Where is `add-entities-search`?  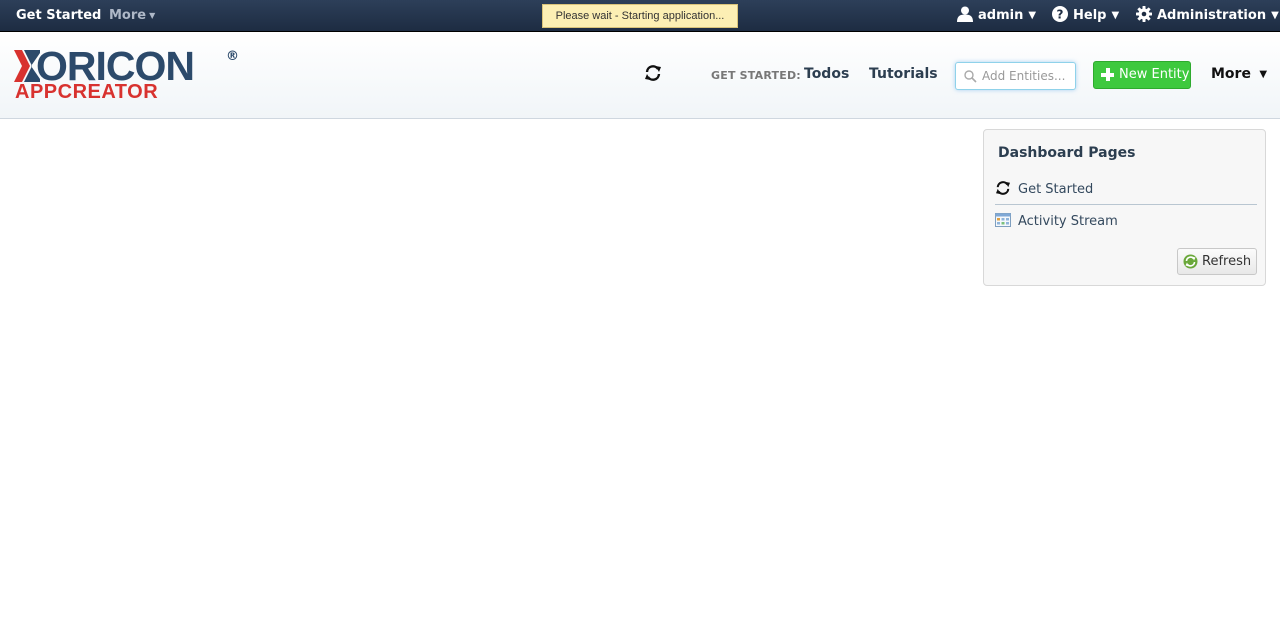
add-entities-search is located at coordinates (1015, 76).